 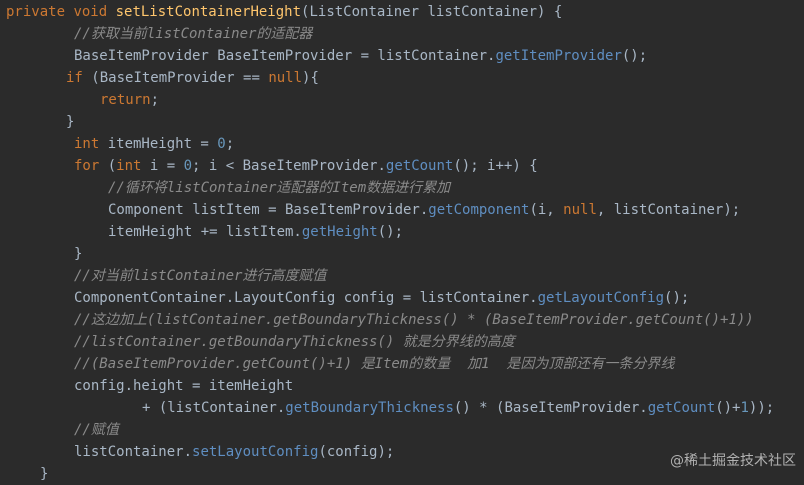 I want to click on code-token: listContainer., so click(x=133, y=452).